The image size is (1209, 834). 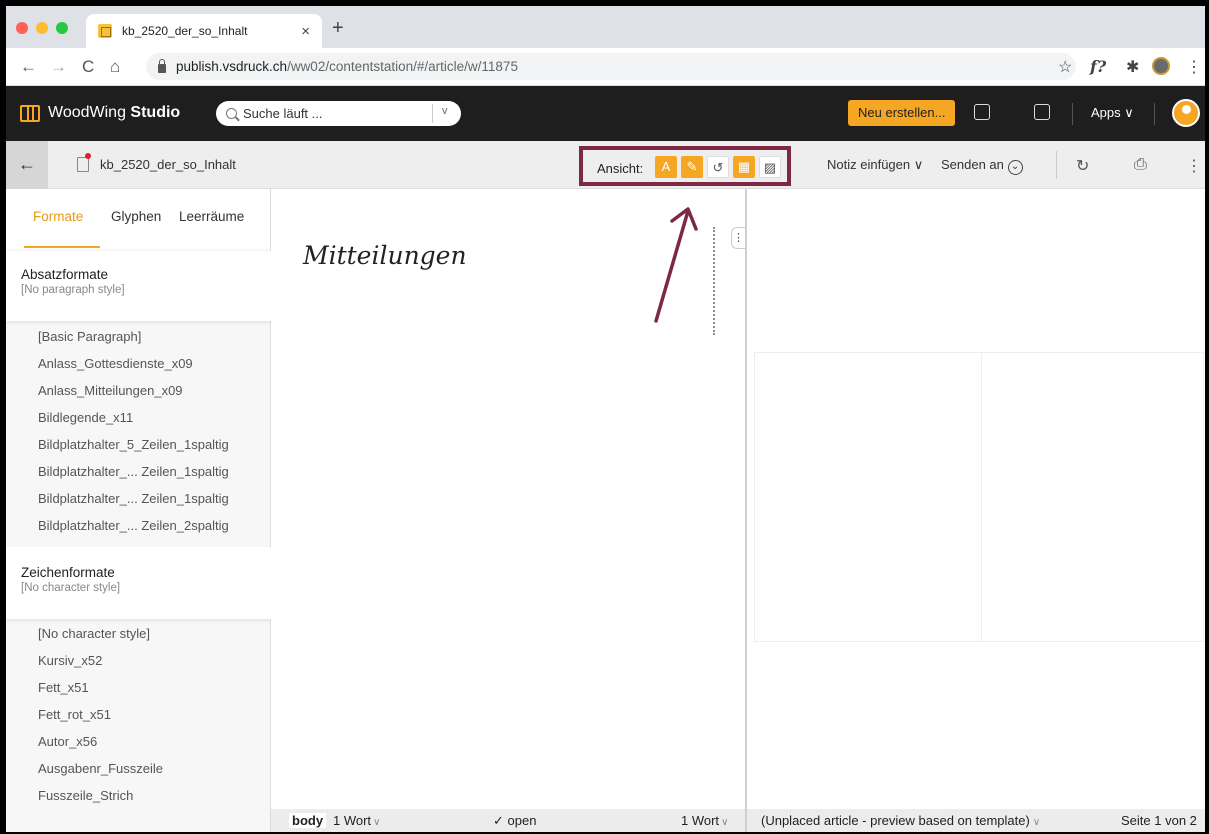 What do you see at coordinates (1140, 165) in the screenshot?
I see `pdf-export-icon: ⎙` at bounding box center [1140, 165].